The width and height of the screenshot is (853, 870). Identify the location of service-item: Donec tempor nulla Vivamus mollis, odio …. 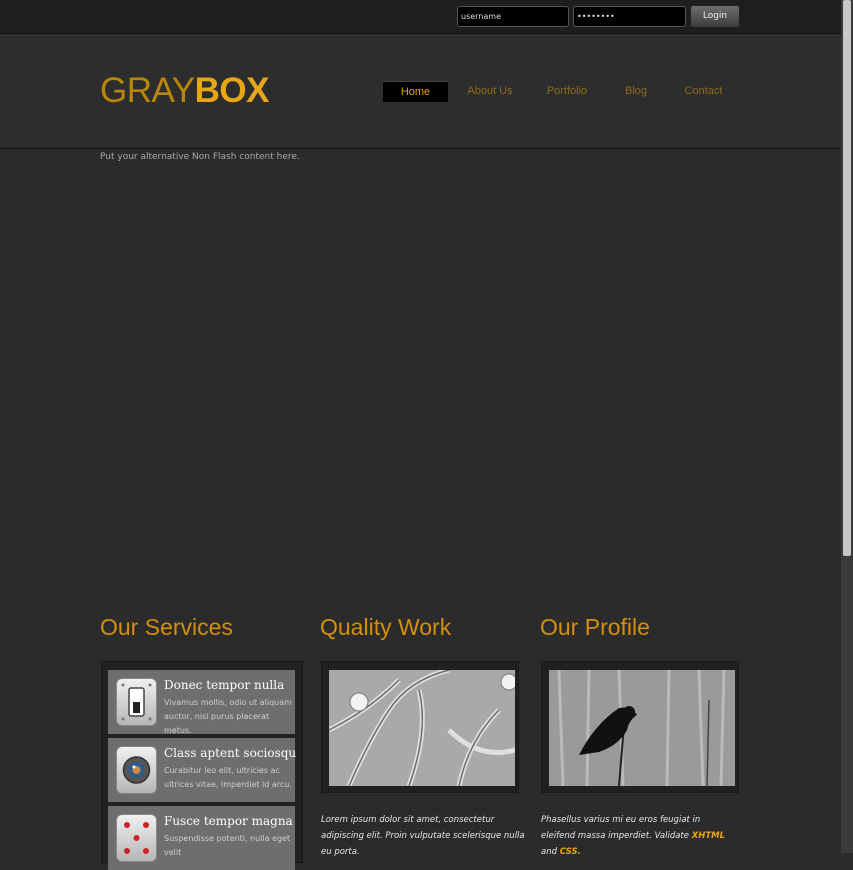
(201, 702).